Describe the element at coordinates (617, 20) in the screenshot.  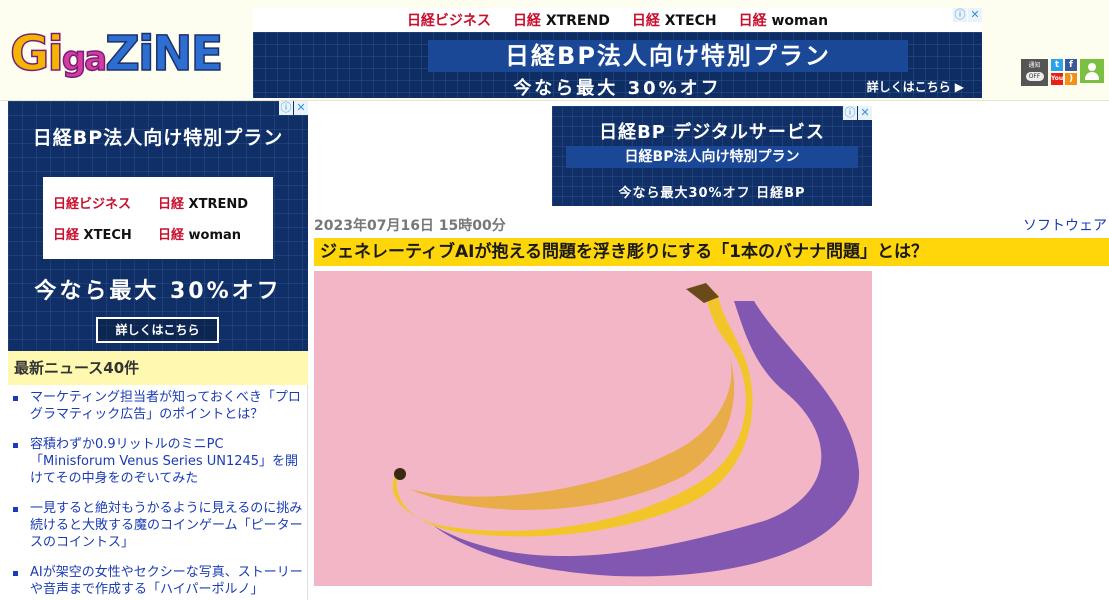
I see `ad-brand-bar: 日経ビジネス 日経 XTREND 日経 XTECH 日経 woman` at that location.